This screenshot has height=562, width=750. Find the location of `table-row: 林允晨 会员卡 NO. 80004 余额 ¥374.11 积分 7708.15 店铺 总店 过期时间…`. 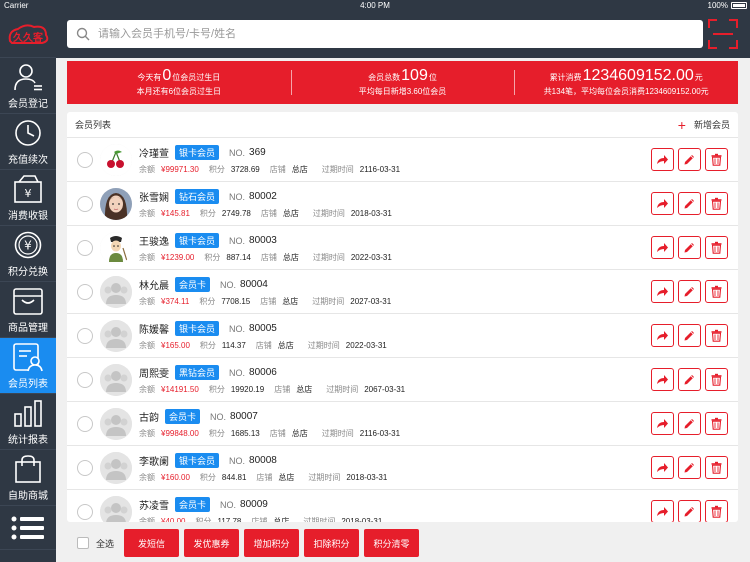

table-row: 林允晨 会员卡 NO. 80004 余额 ¥374.11 积分 7708.15 店铺 总店 过期时间… is located at coordinates (402, 292).